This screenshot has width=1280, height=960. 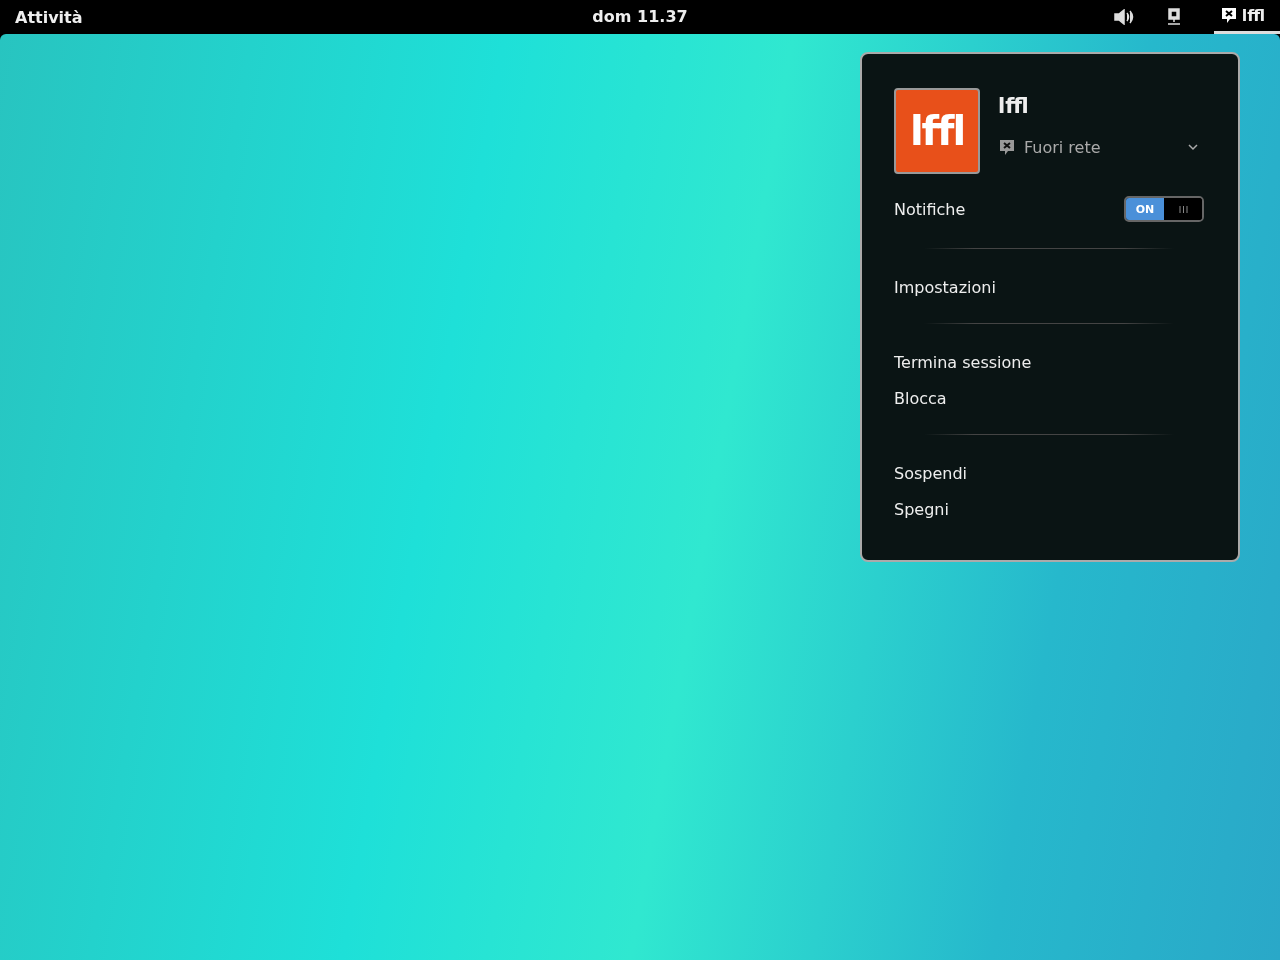 What do you see at coordinates (921, 509) in the screenshot?
I see `menu-item: Spegni` at bounding box center [921, 509].